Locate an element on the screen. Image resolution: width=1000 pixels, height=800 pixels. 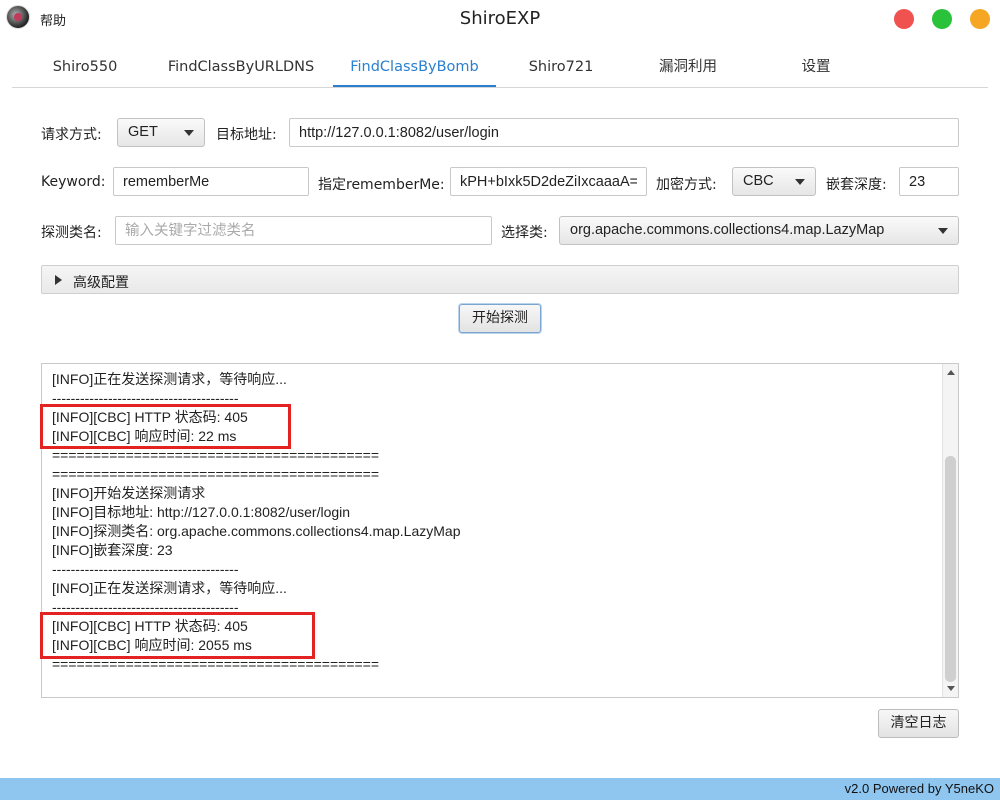
encrypt-mode-label: 加密方式: is located at coordinates (686, 185).